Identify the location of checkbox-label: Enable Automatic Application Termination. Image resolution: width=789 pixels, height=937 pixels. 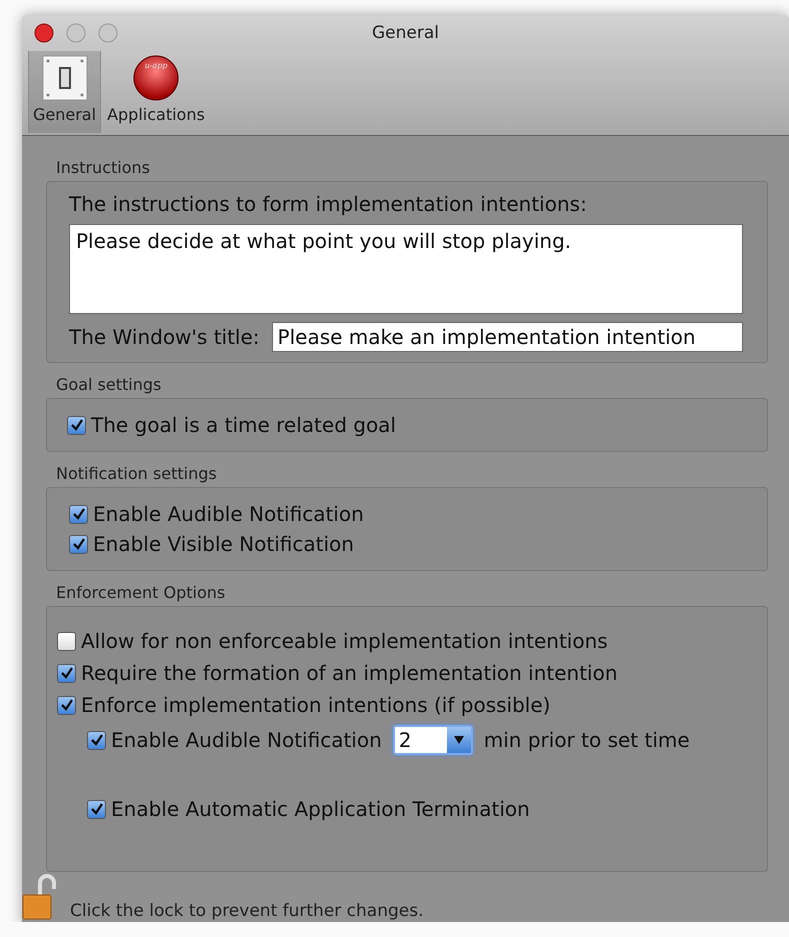
(320, 809).